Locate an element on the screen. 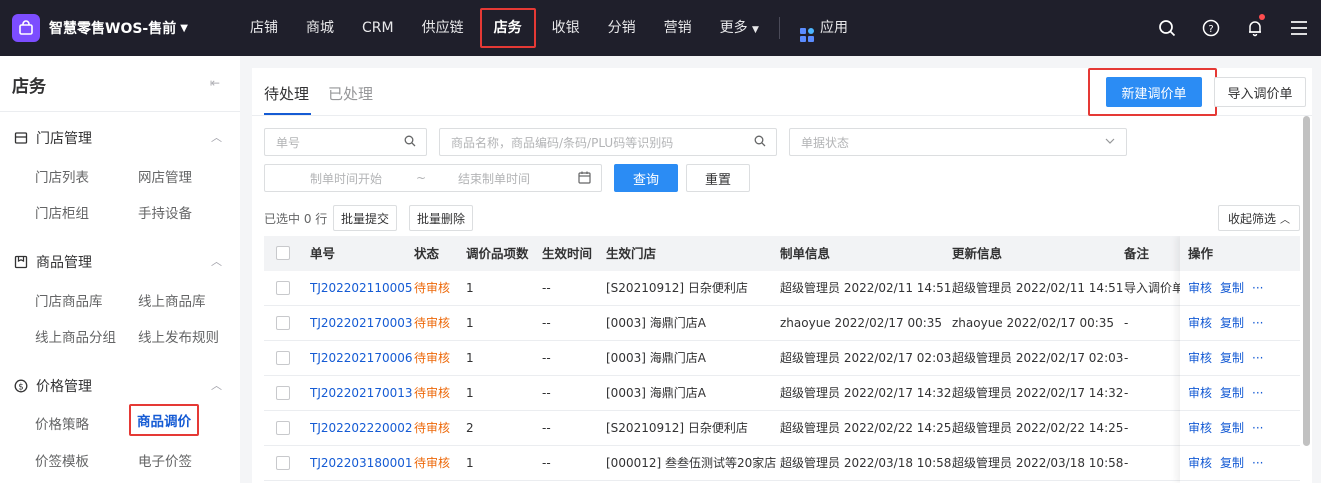 This screenshot has height=483, width=1321. tab-processed: 已处理 is located at coordinates (350, 93).